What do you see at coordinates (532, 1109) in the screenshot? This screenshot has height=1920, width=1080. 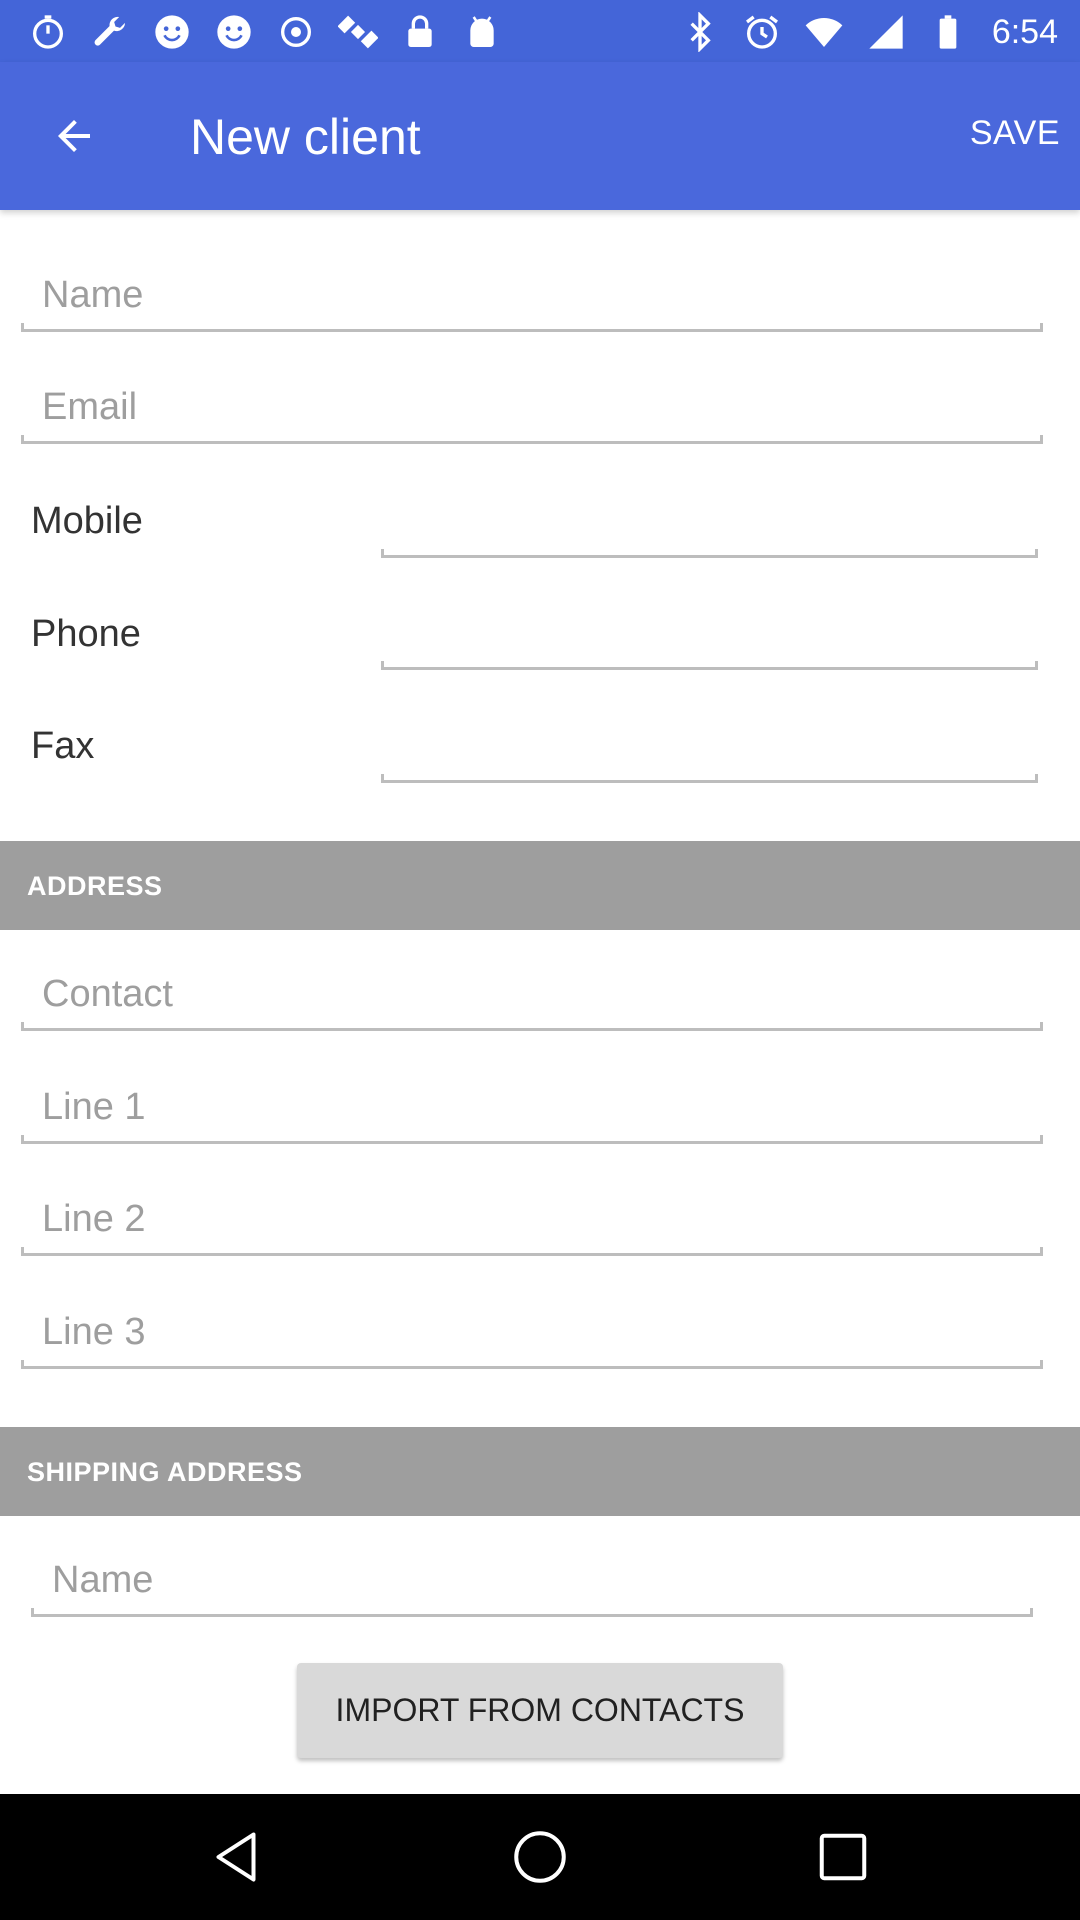 I see `line1-field: Line 1` at bounding box center [532, 1109].